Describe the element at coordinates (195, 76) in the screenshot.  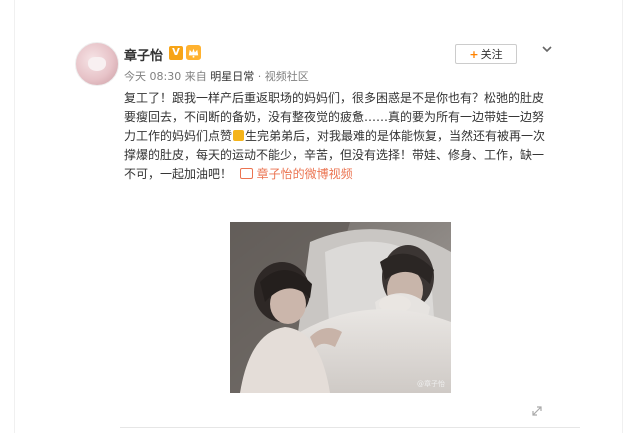
I see `from-label: 来自` at that location.